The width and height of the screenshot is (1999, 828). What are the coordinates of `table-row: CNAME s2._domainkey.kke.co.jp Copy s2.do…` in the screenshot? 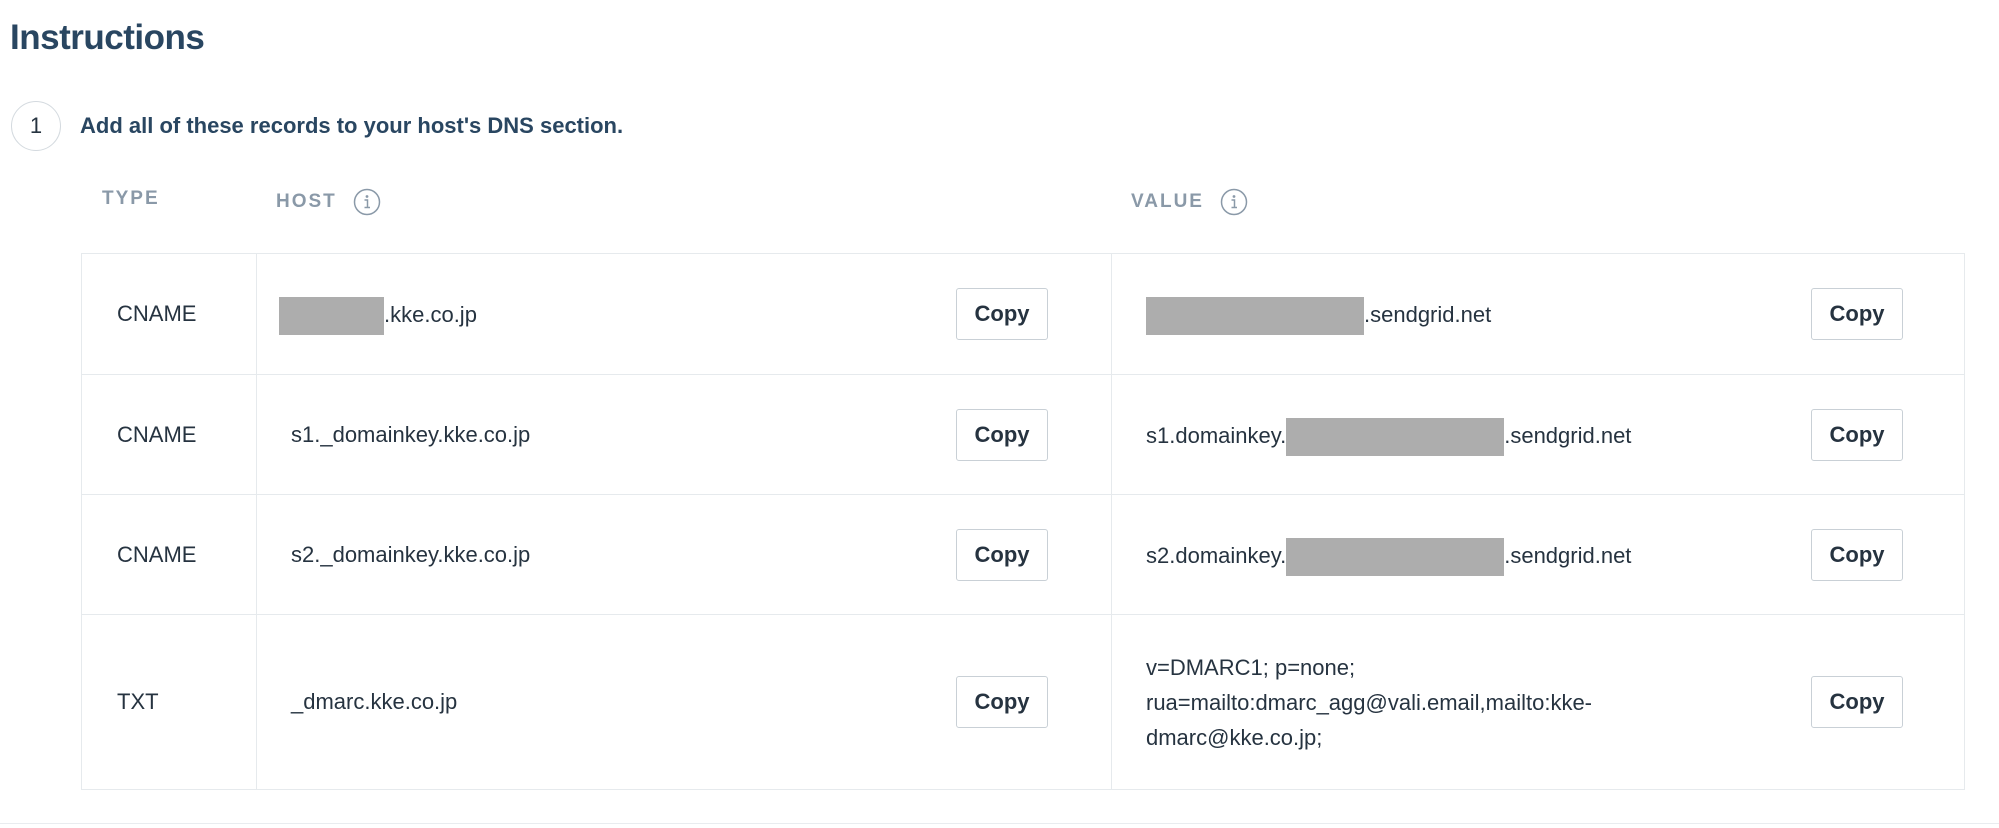 It's located at (1023, 555).